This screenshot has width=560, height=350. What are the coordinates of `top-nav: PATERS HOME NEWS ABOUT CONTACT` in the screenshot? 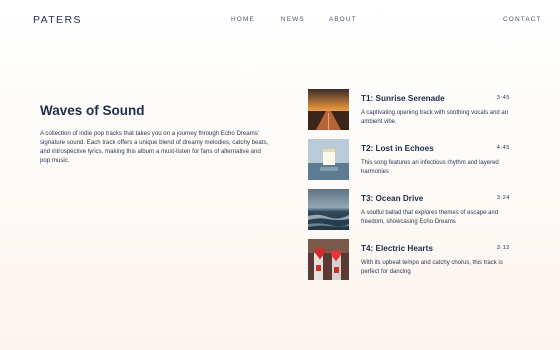 It's located at (280, 20).